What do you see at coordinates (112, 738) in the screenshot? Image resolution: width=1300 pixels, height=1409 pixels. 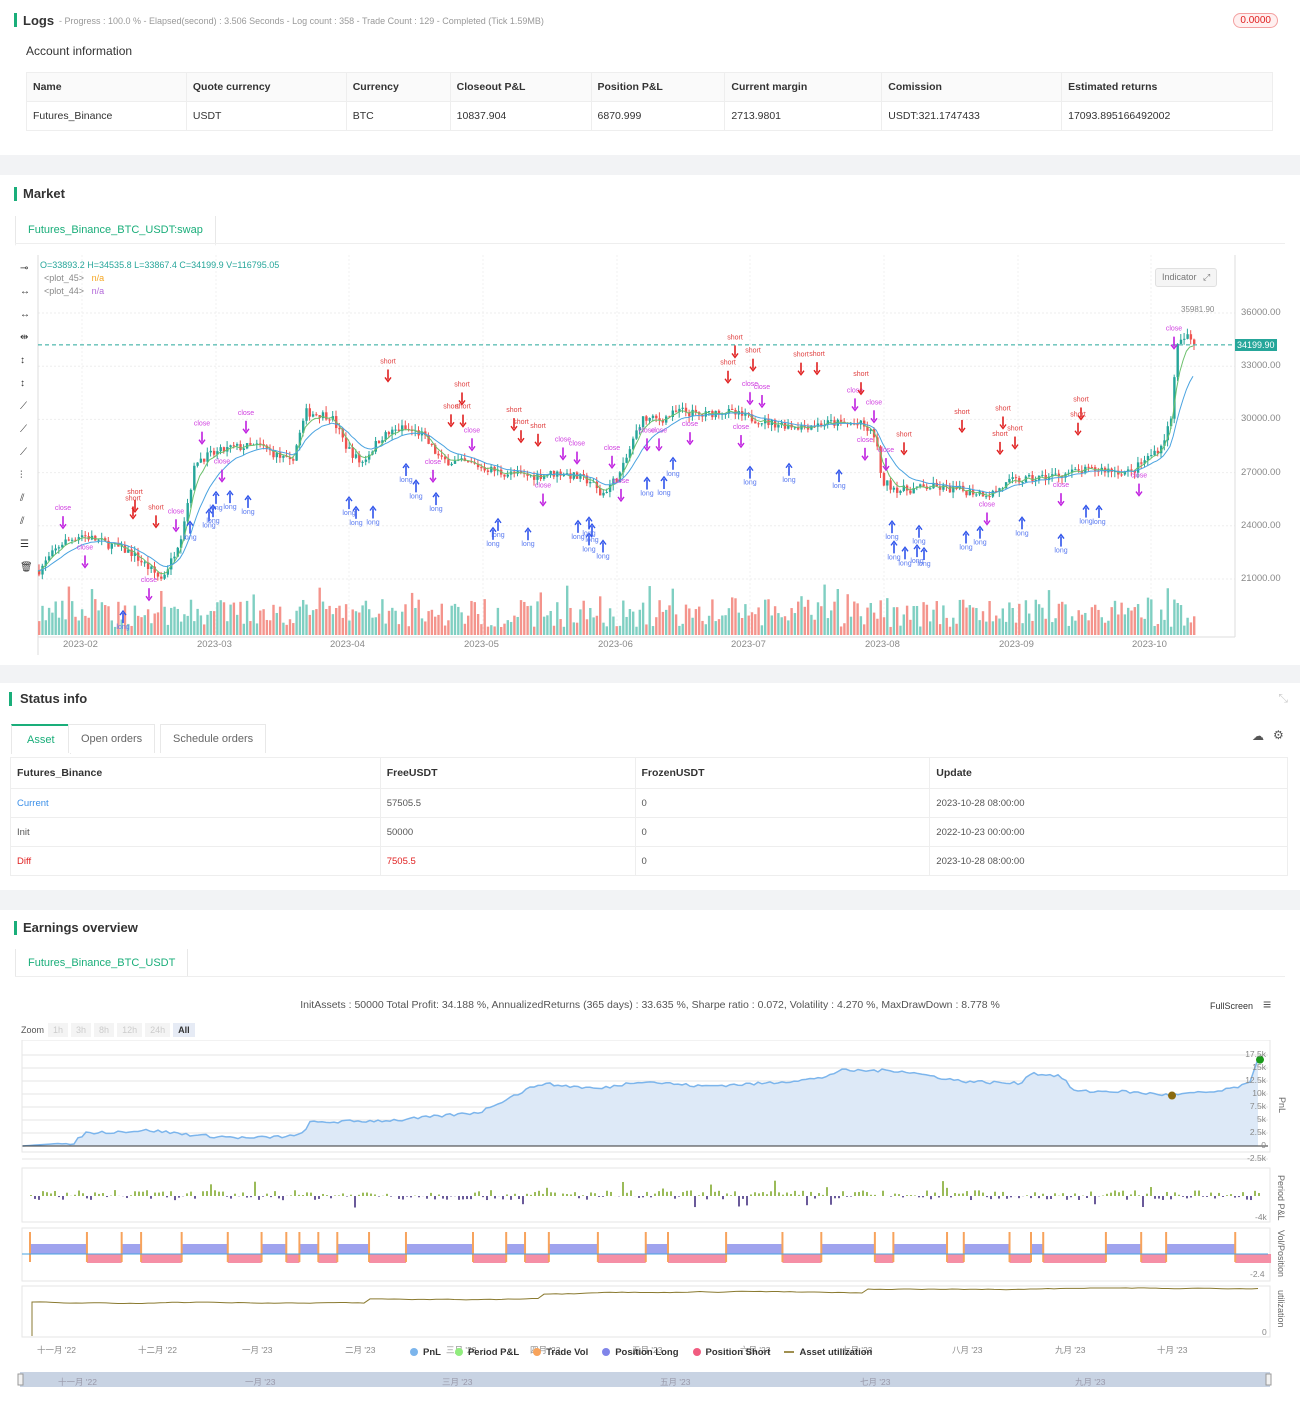 I see `tab-open-orders: Open orders` at bounding box center [112, 738].